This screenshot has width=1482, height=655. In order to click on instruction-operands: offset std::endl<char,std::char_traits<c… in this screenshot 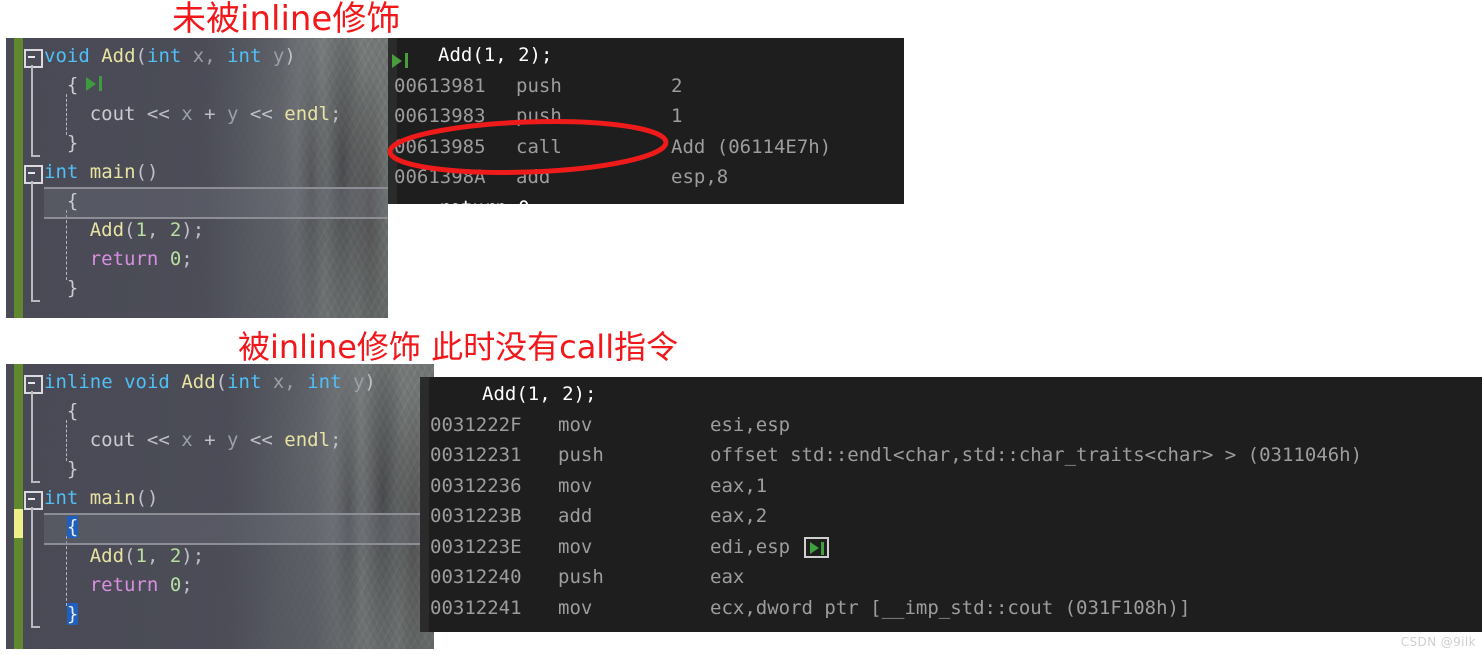, I will do `click(1036, 455)`.